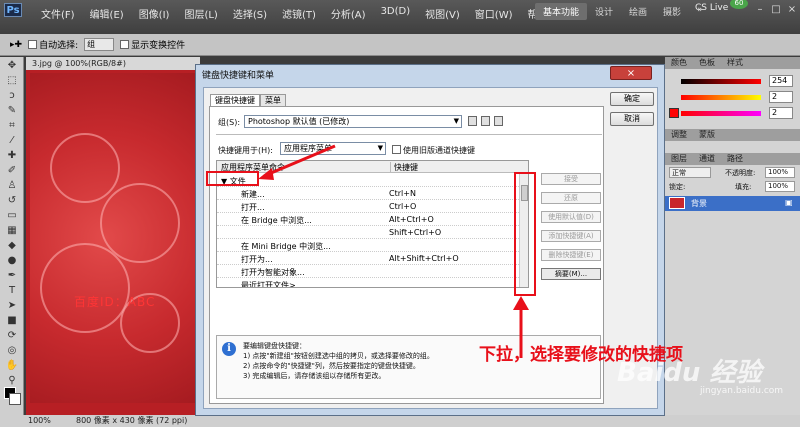  Describe the element at coordinates (299, 161) in the screenshot. I see `arrow-to-file-group` at that location.